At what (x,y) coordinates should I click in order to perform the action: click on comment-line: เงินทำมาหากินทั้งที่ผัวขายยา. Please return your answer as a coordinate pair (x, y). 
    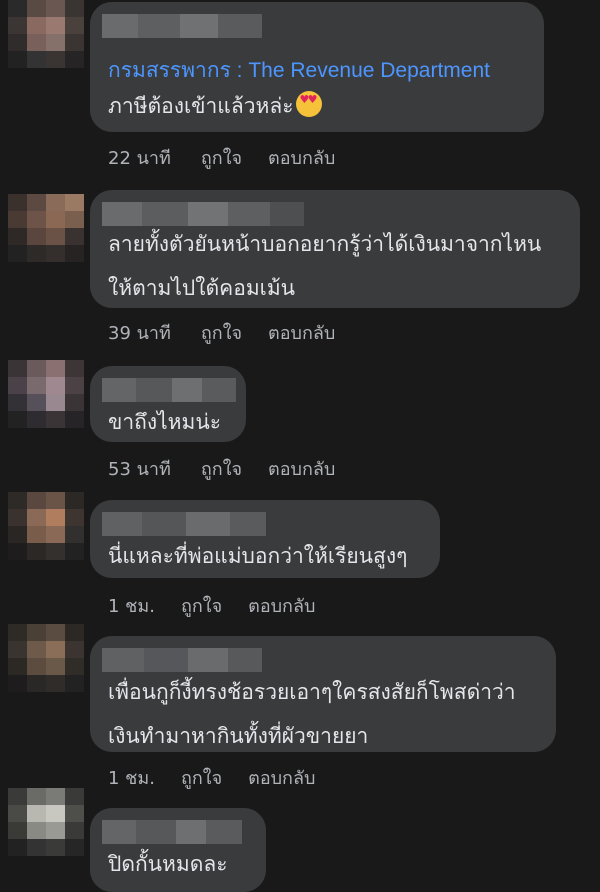
    Looking at the image, I should click on (238, 736).